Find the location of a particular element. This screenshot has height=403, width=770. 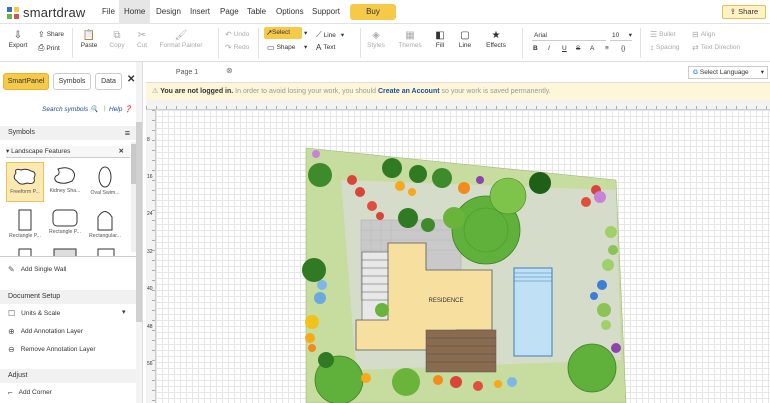

tree-mid is located at coordinates (454, 218).